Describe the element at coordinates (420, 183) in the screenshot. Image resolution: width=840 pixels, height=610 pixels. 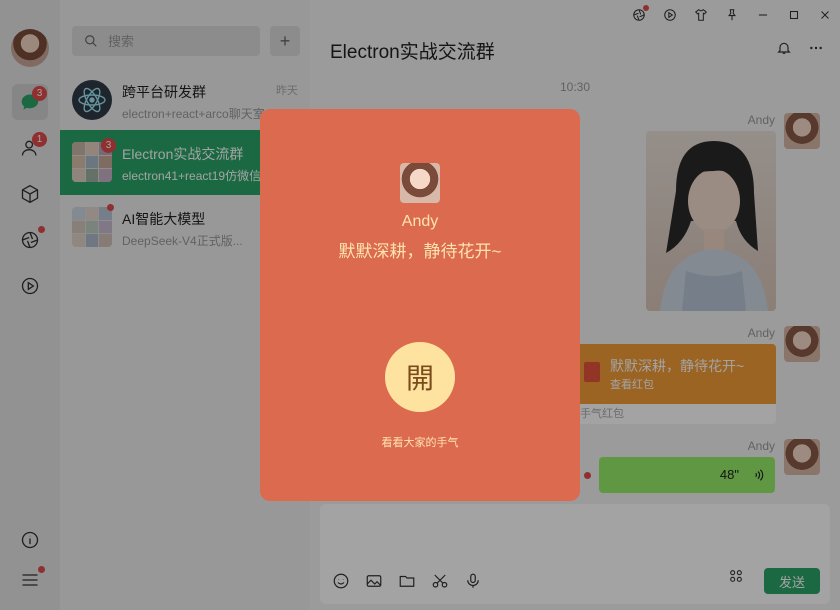
I see `packet-sender-avatar` at that location.